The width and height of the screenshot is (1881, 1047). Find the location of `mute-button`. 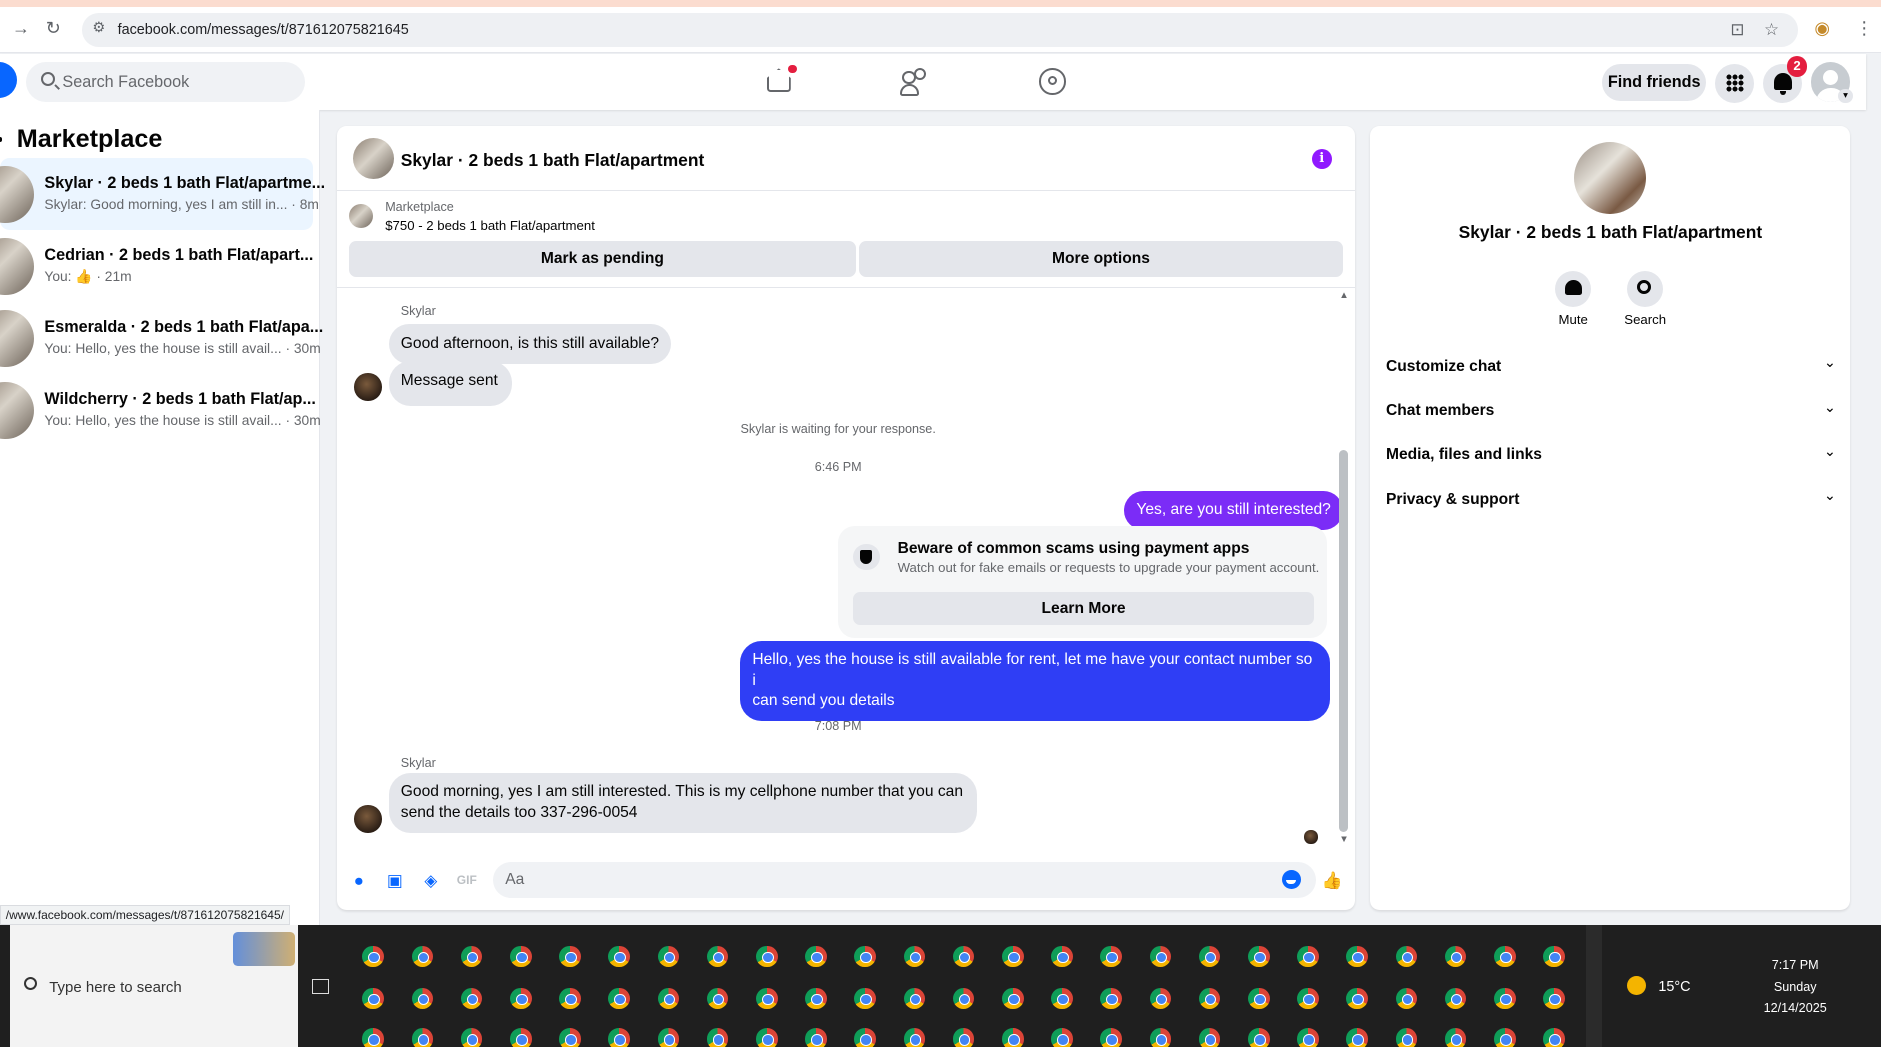

mute-button is located at coordinates (1573, 289).